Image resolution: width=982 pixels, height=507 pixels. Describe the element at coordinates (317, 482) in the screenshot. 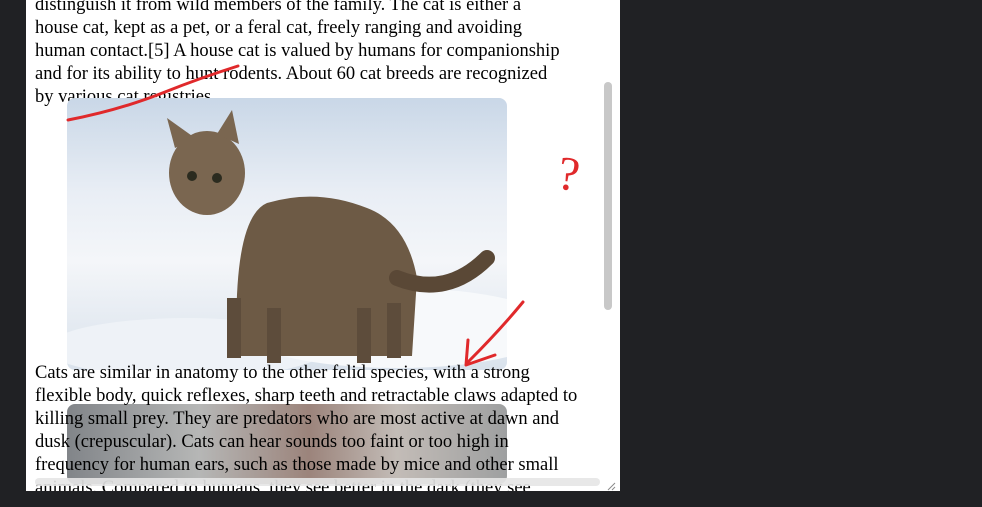

I see `horizontal-scrollbar` at that location.